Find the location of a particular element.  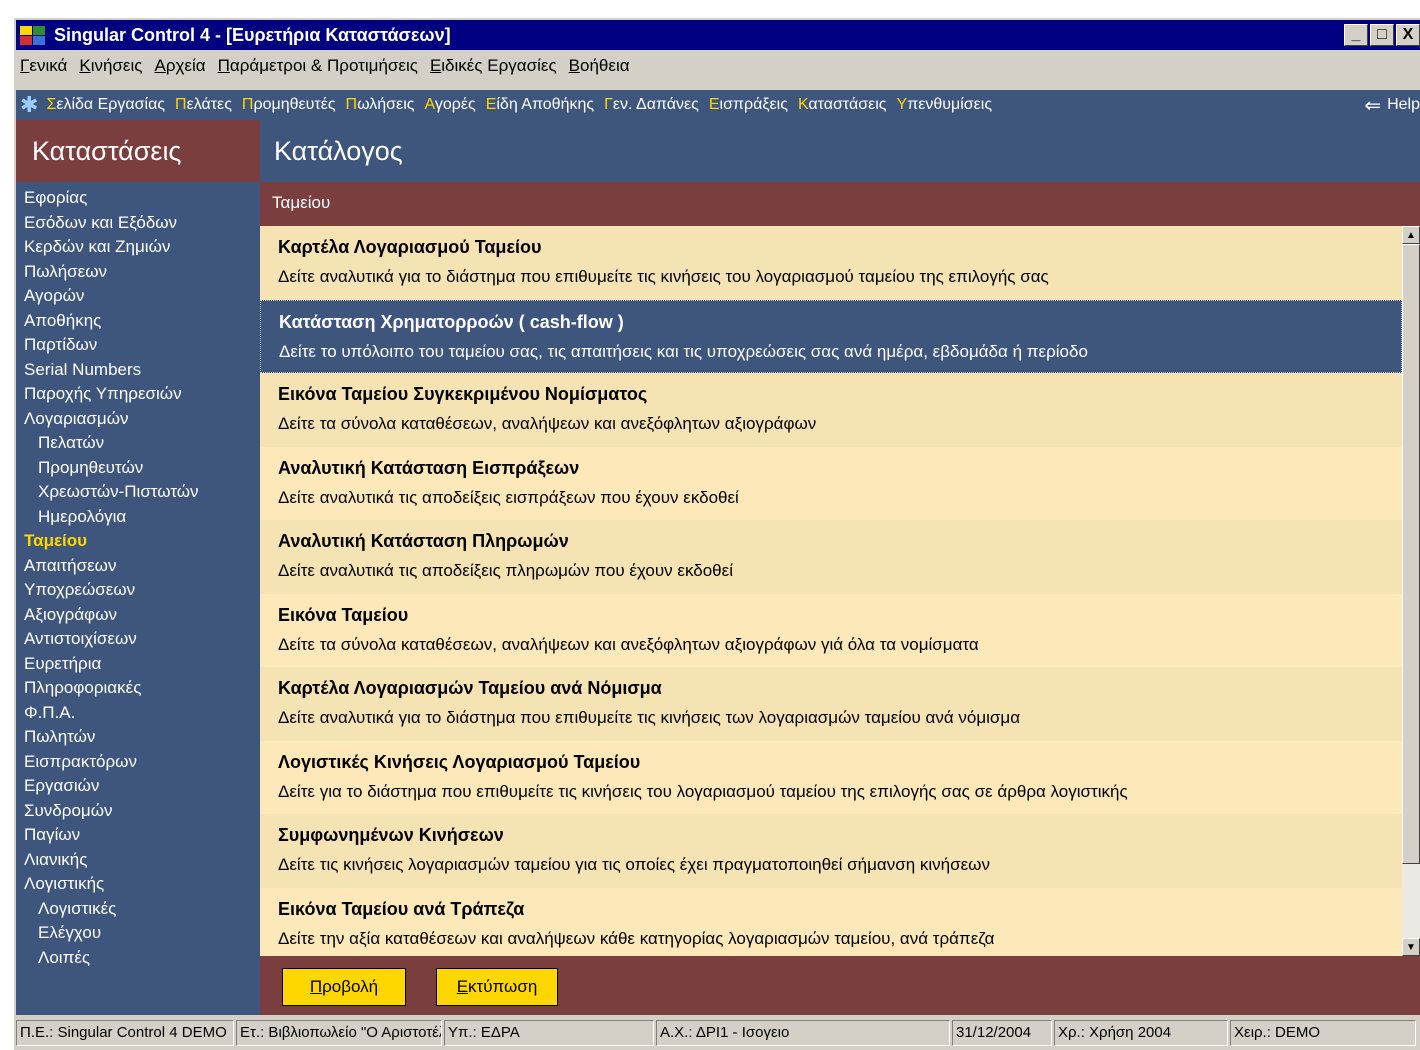

sidebar-item: Ταμείου is located at coordinates (138, 541).